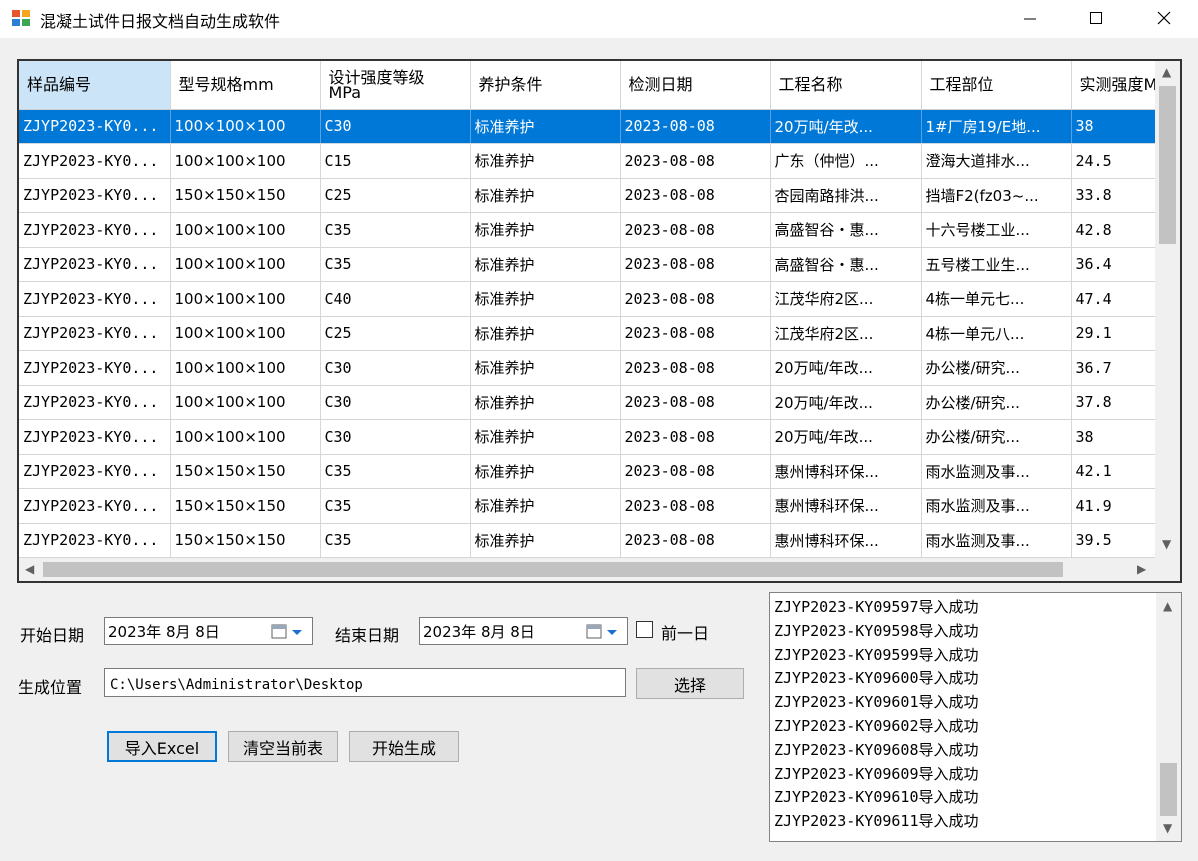 Image resolution: width=1198 pixels, height=861 pixels. Describe the element at coordinates (1114, 195) in the screenshot. I see `table-cell: 33.8` at that location.